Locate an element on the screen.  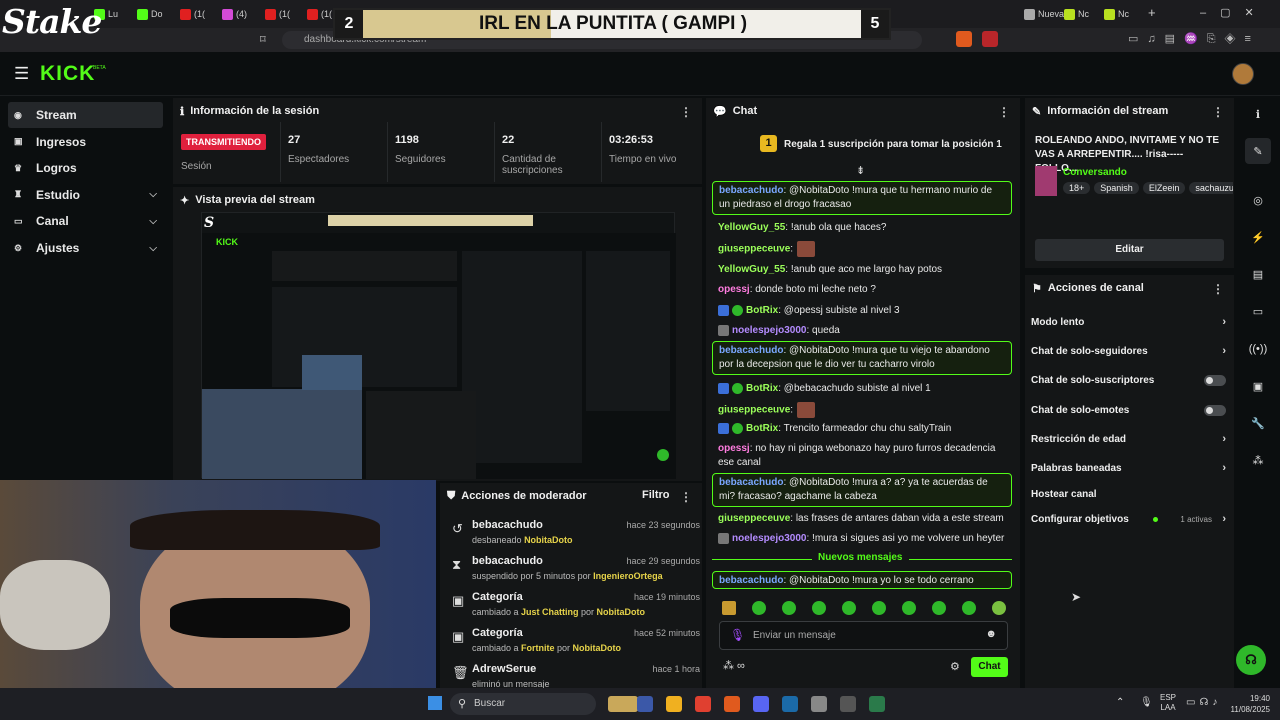
epic-games-icon is located at coordinates (848, 704).